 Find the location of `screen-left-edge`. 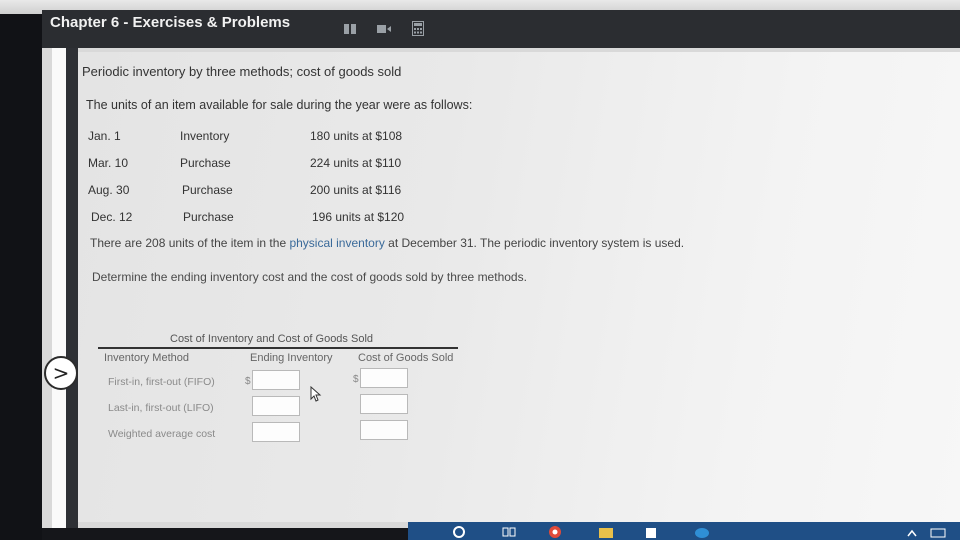

screen-left-edge is located at coordinates (21, 277).